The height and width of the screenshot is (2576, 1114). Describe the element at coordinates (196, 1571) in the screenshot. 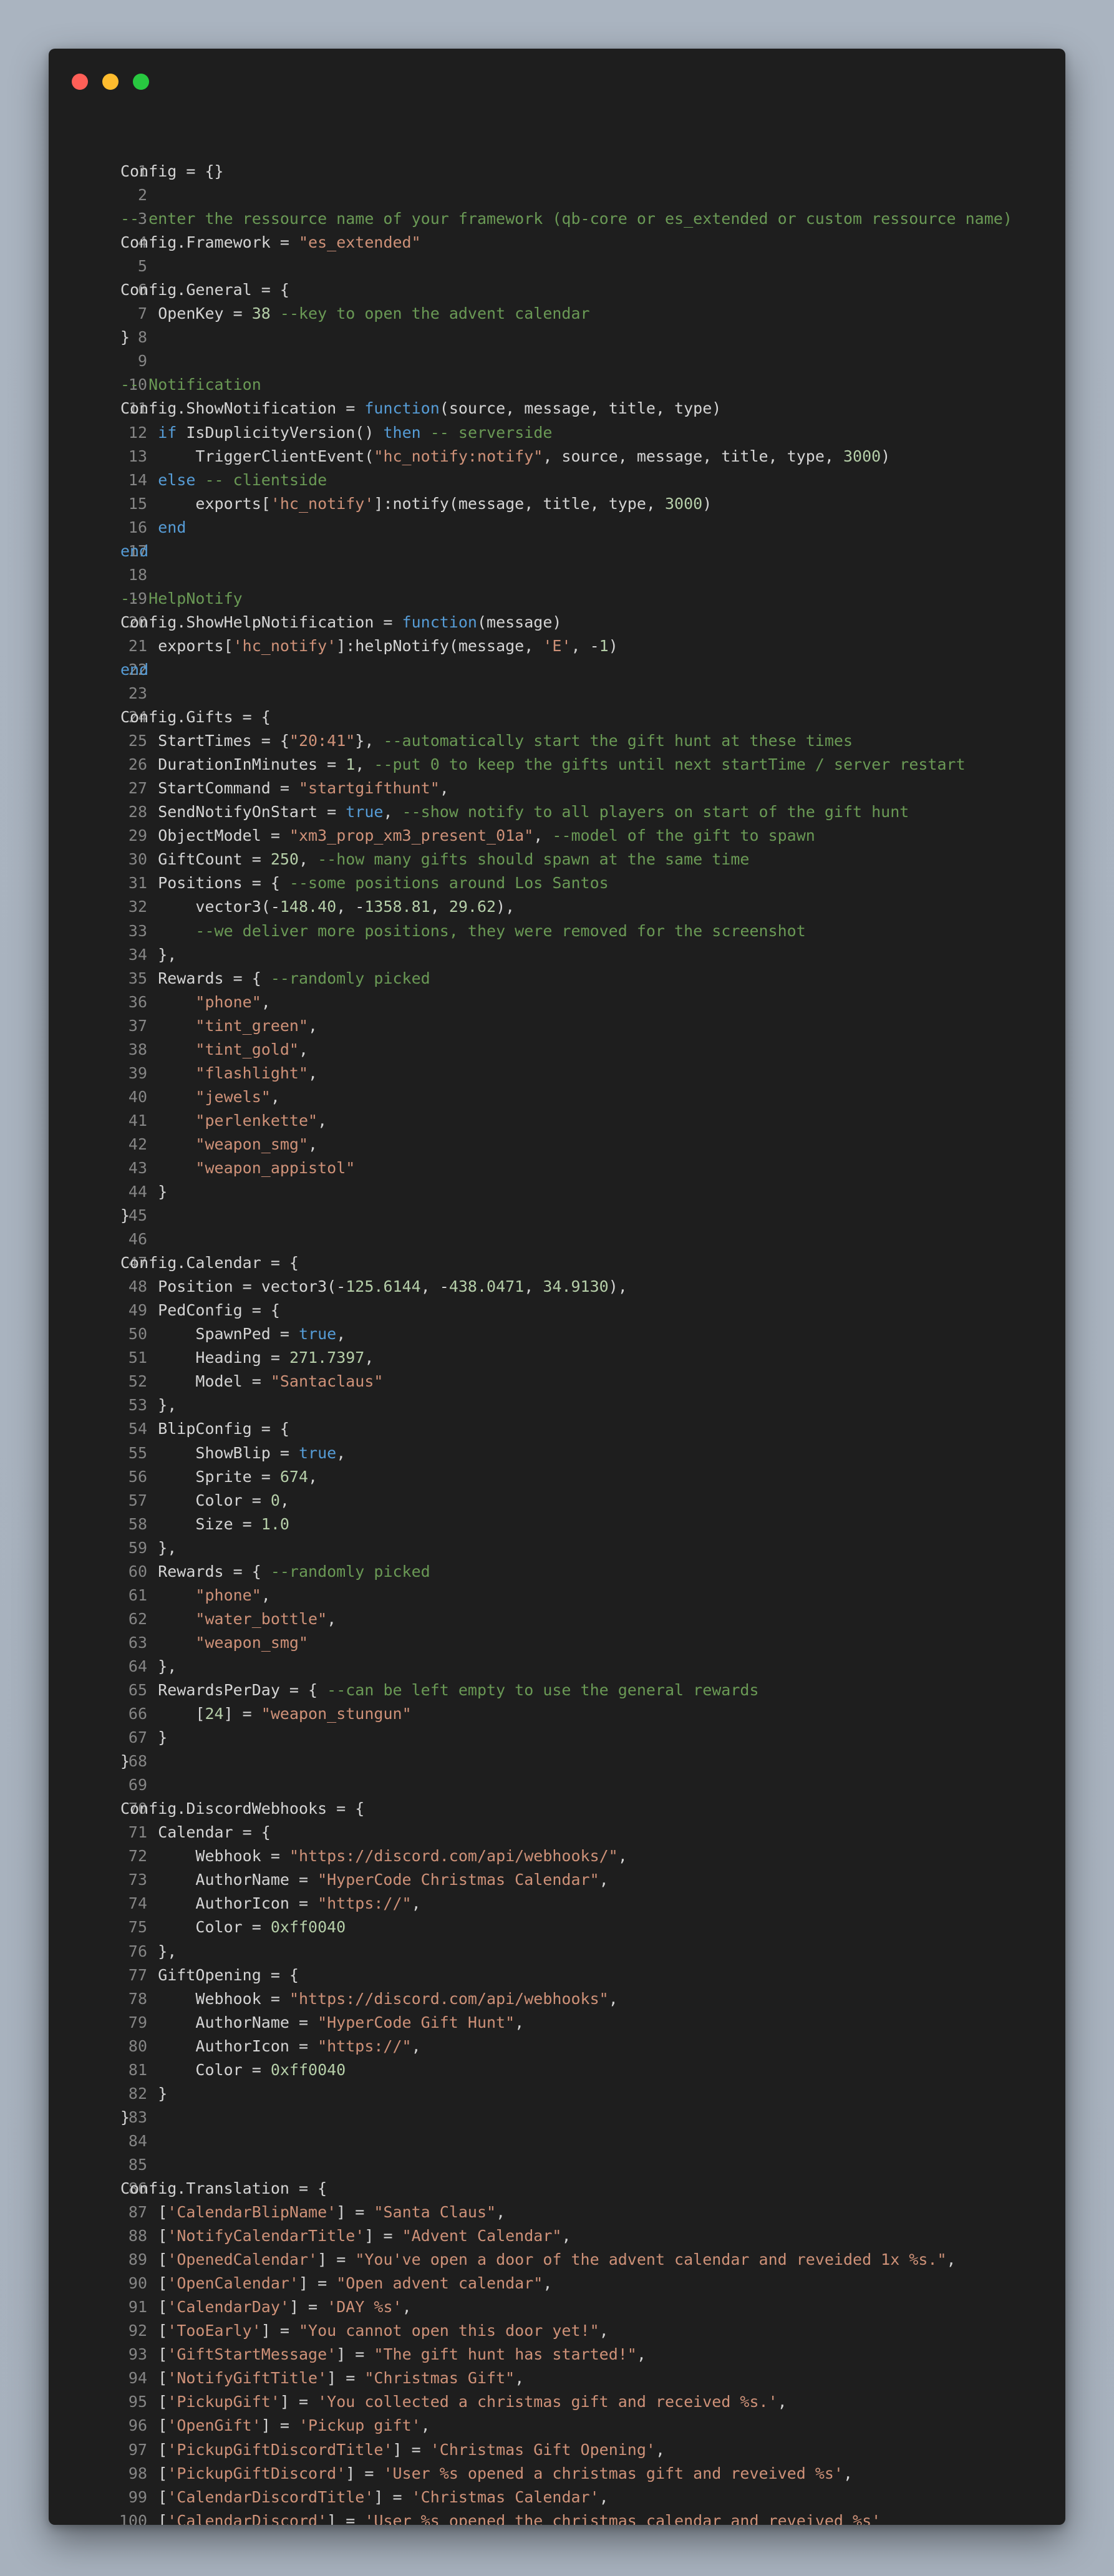

I see `code-token: Rewards = {` at that location.